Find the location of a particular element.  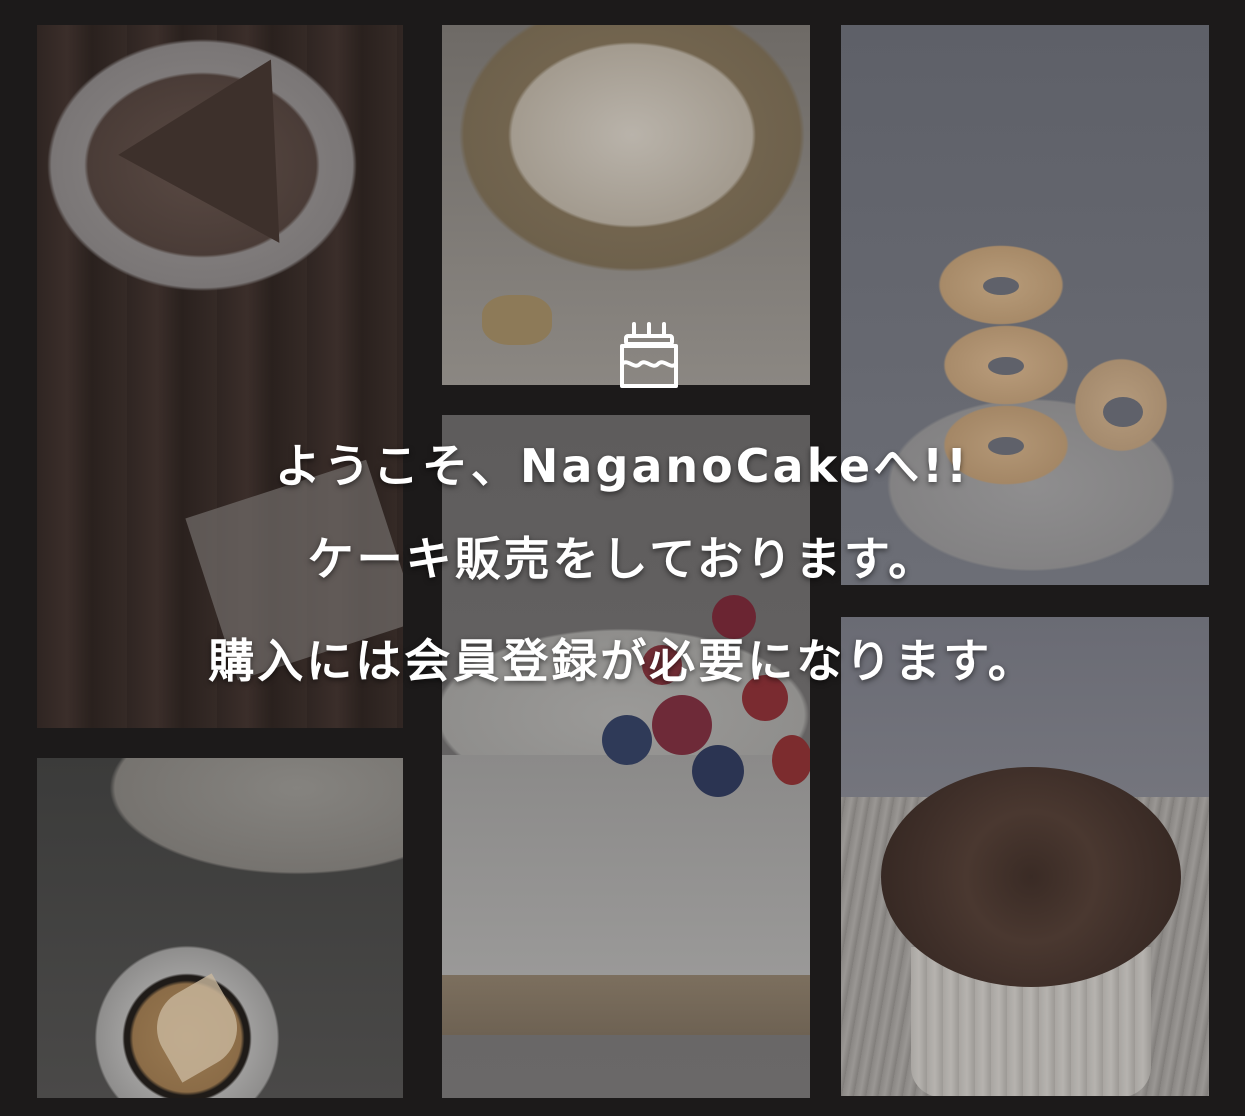

registration-notice: 購入には会員登録が必要になります。 is located at coordinates (622, 661).